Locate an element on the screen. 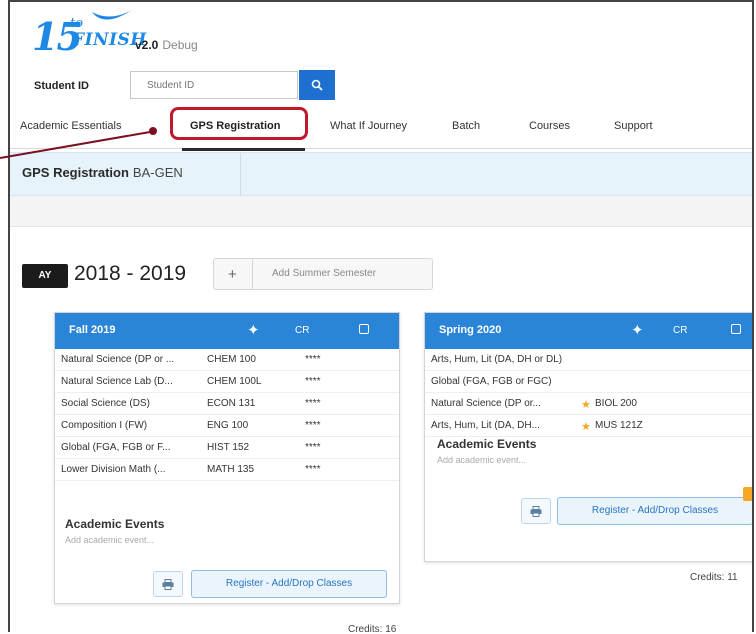 The image size is (756, 634). tab-courses: Courses is located at coordinates (549, 126).